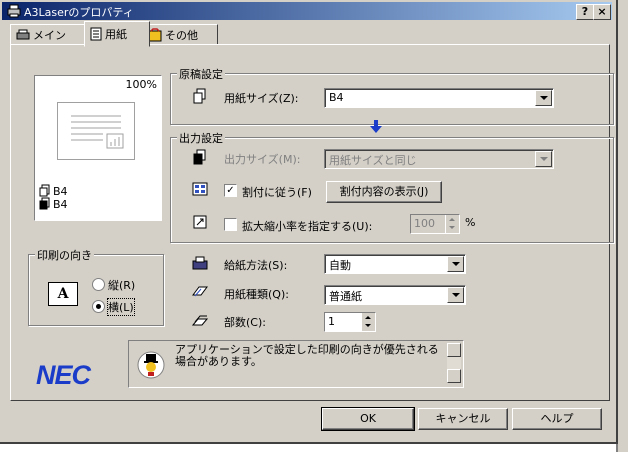 Image resolution: width=628 pixels, height=452 pixels. What do you see at coordinates (277, 192) in the screenshot?
I see `fit-label: 割付に従う(F)` at bounding box center [277, 192].